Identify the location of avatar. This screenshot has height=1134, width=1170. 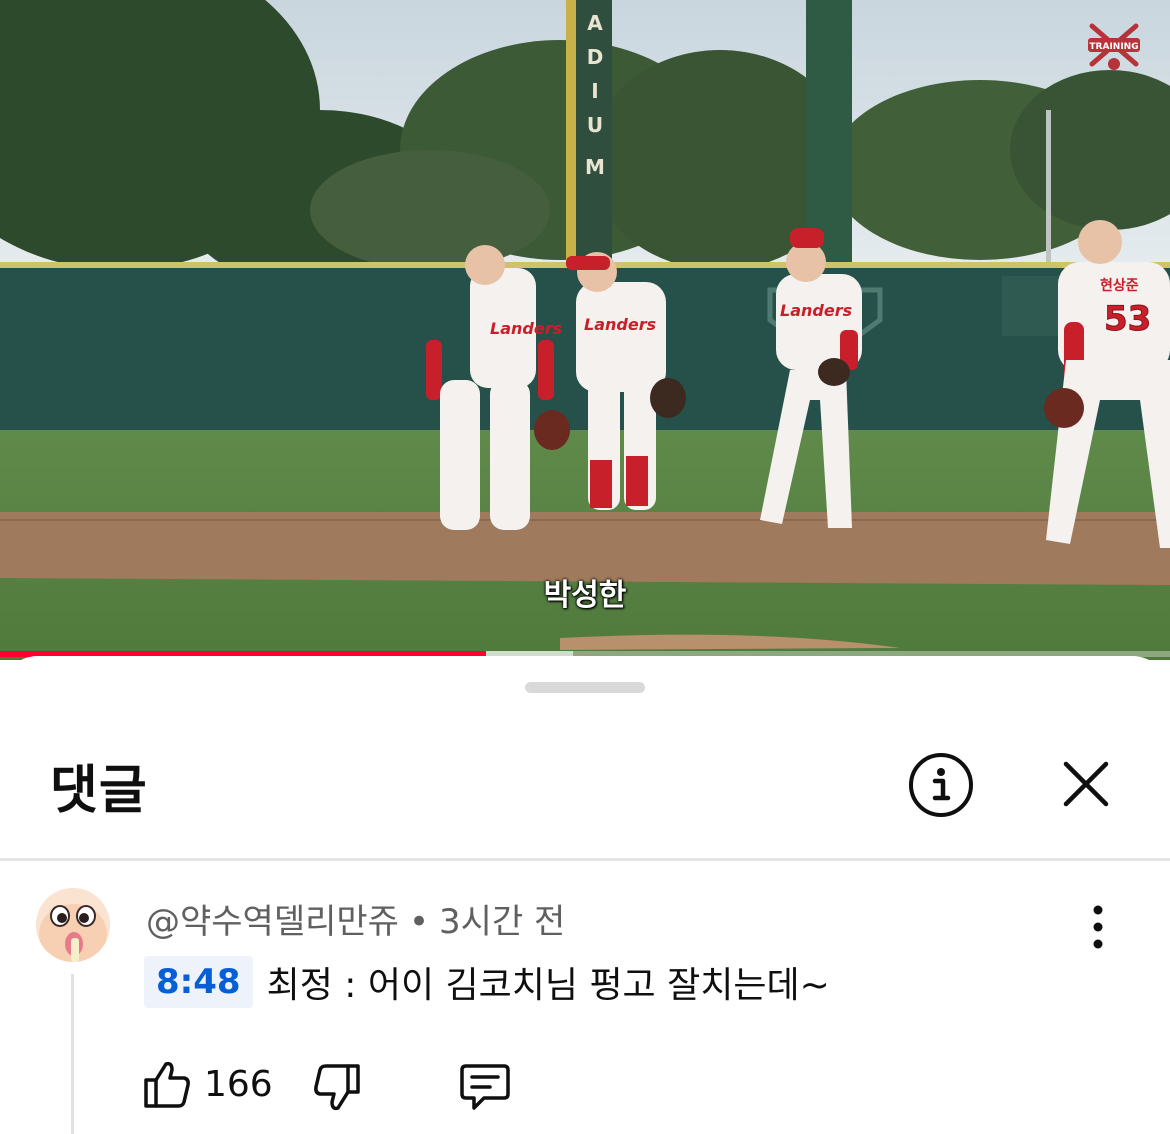
(73, 925).